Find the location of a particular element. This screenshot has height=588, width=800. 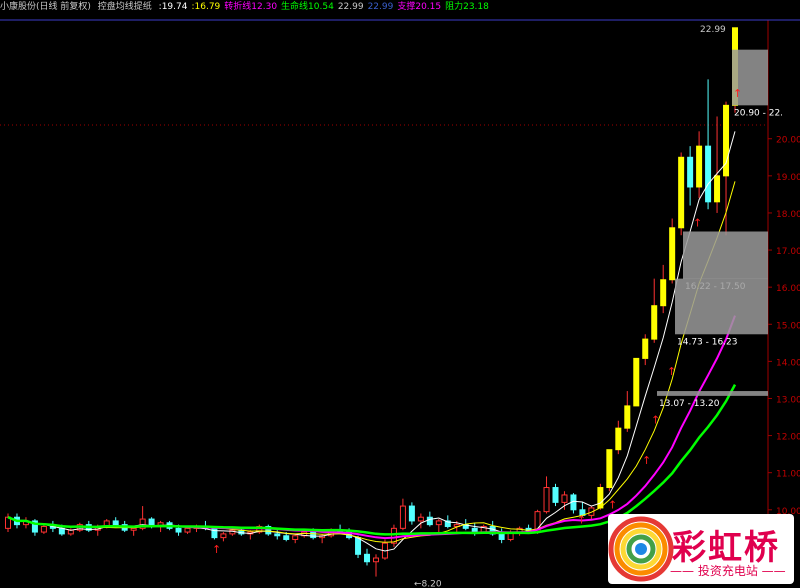

indicator-value: 阻力23.18 is located at coordinates (467, 7).